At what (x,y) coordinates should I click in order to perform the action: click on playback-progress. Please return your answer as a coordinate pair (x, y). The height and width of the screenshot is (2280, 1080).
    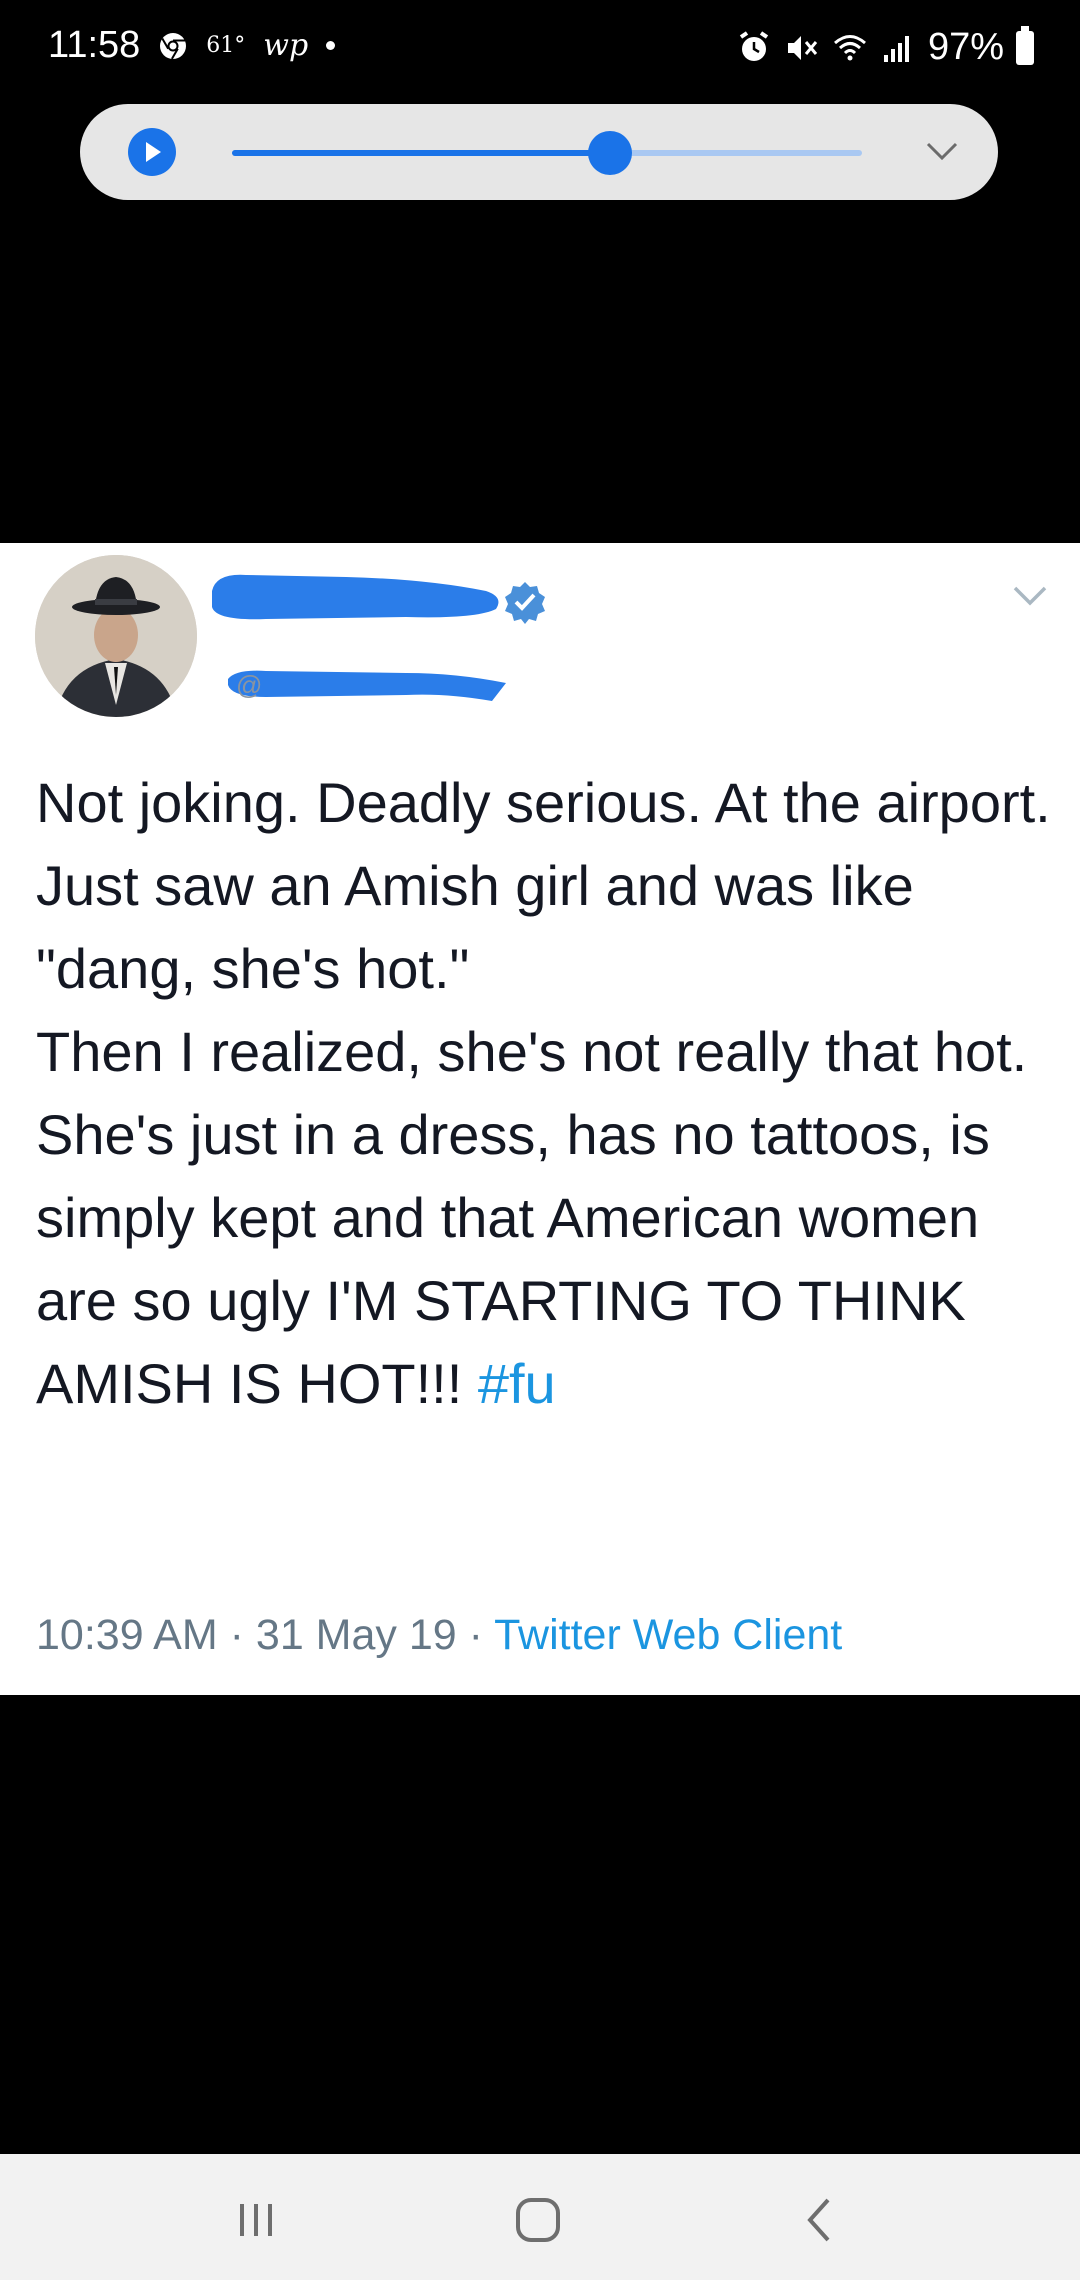
    Looking at the image, I should click on (421, 153).